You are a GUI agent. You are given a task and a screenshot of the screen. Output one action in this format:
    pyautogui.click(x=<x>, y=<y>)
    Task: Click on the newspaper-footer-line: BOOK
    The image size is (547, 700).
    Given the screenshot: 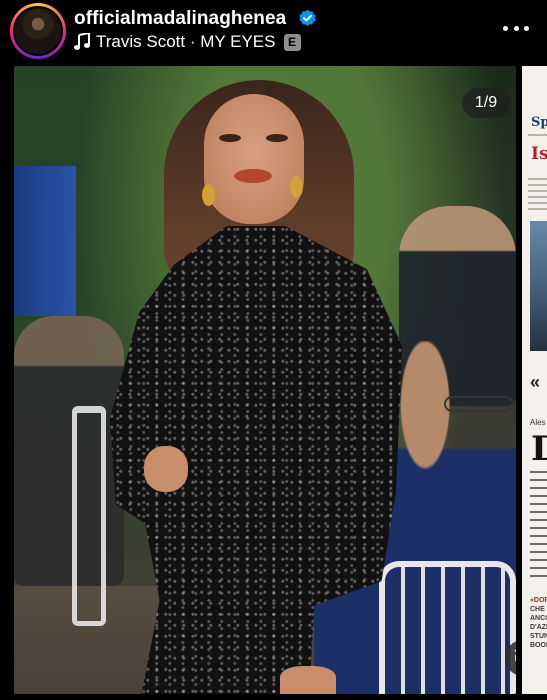 What is the action you would take?
    pyautogui.click(x=538, y=645)
    